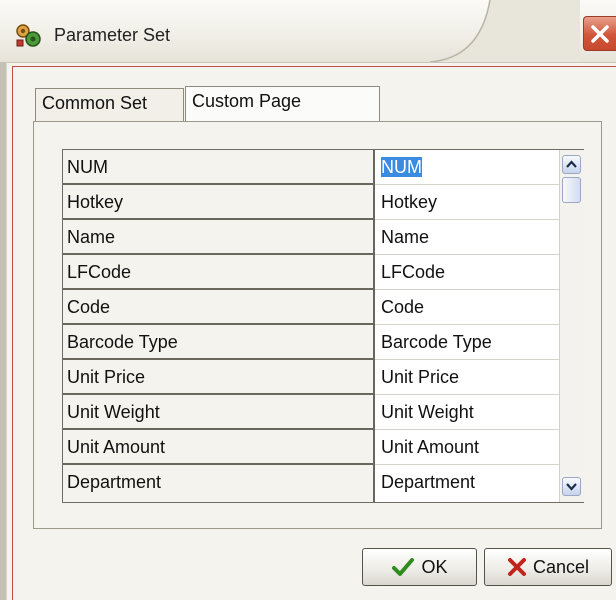 This screenshot has height=600, width=616. Describe the element at coordinates (219, 167) in the screenshot. I see `field-name-cell: NUM` at that location.